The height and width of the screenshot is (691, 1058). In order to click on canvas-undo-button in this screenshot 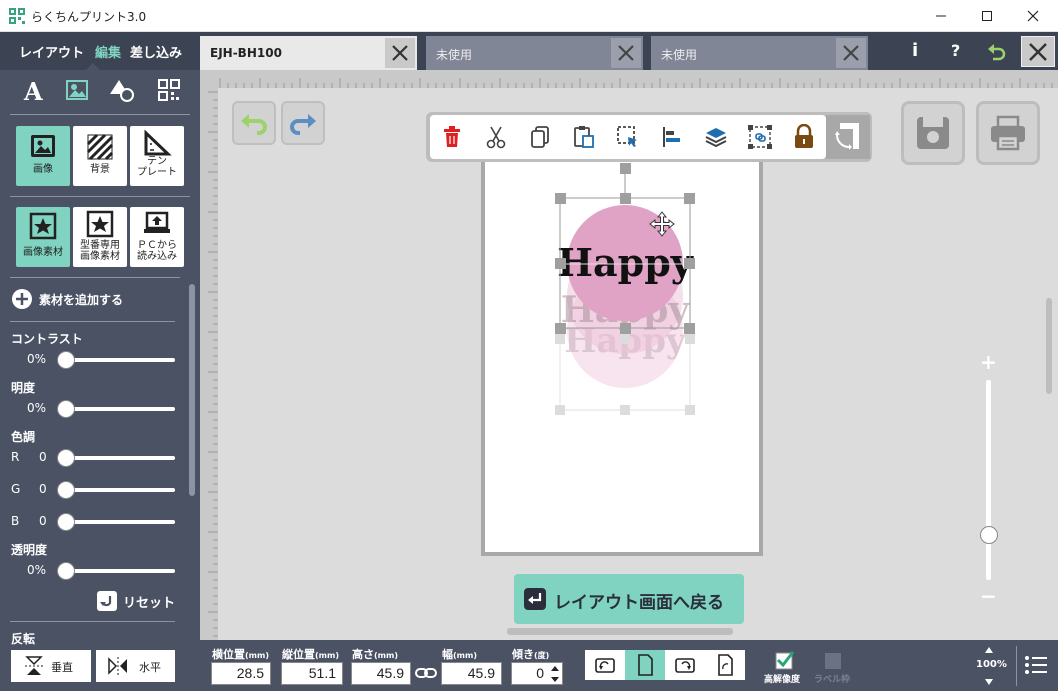, I will do `click(254, 123)`.